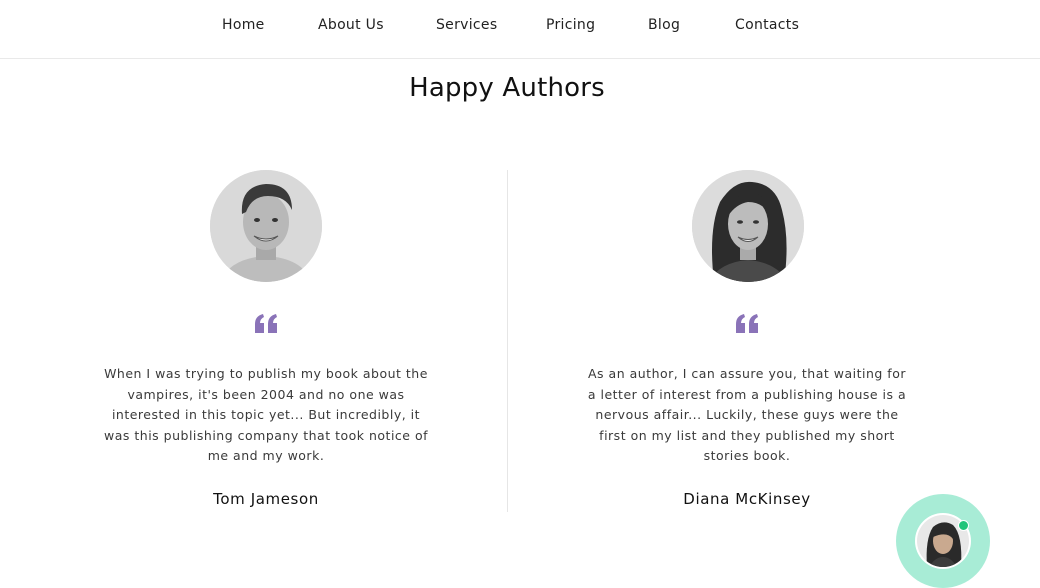  What do you see at coordinates (664, 25) in the screenshot?
I see `nav-item-blog: Blog` at bounding box center [664, 25].